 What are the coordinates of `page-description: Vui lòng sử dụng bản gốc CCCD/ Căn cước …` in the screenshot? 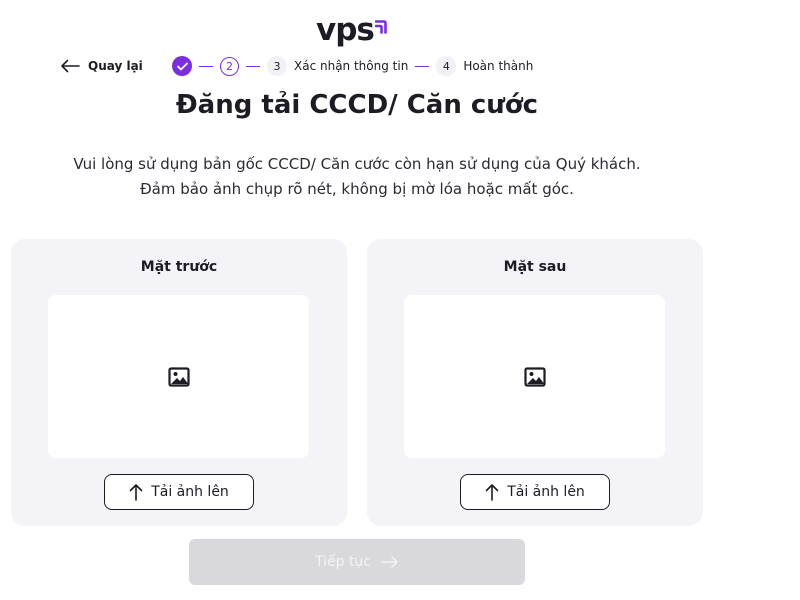 It's located at (357, 177).